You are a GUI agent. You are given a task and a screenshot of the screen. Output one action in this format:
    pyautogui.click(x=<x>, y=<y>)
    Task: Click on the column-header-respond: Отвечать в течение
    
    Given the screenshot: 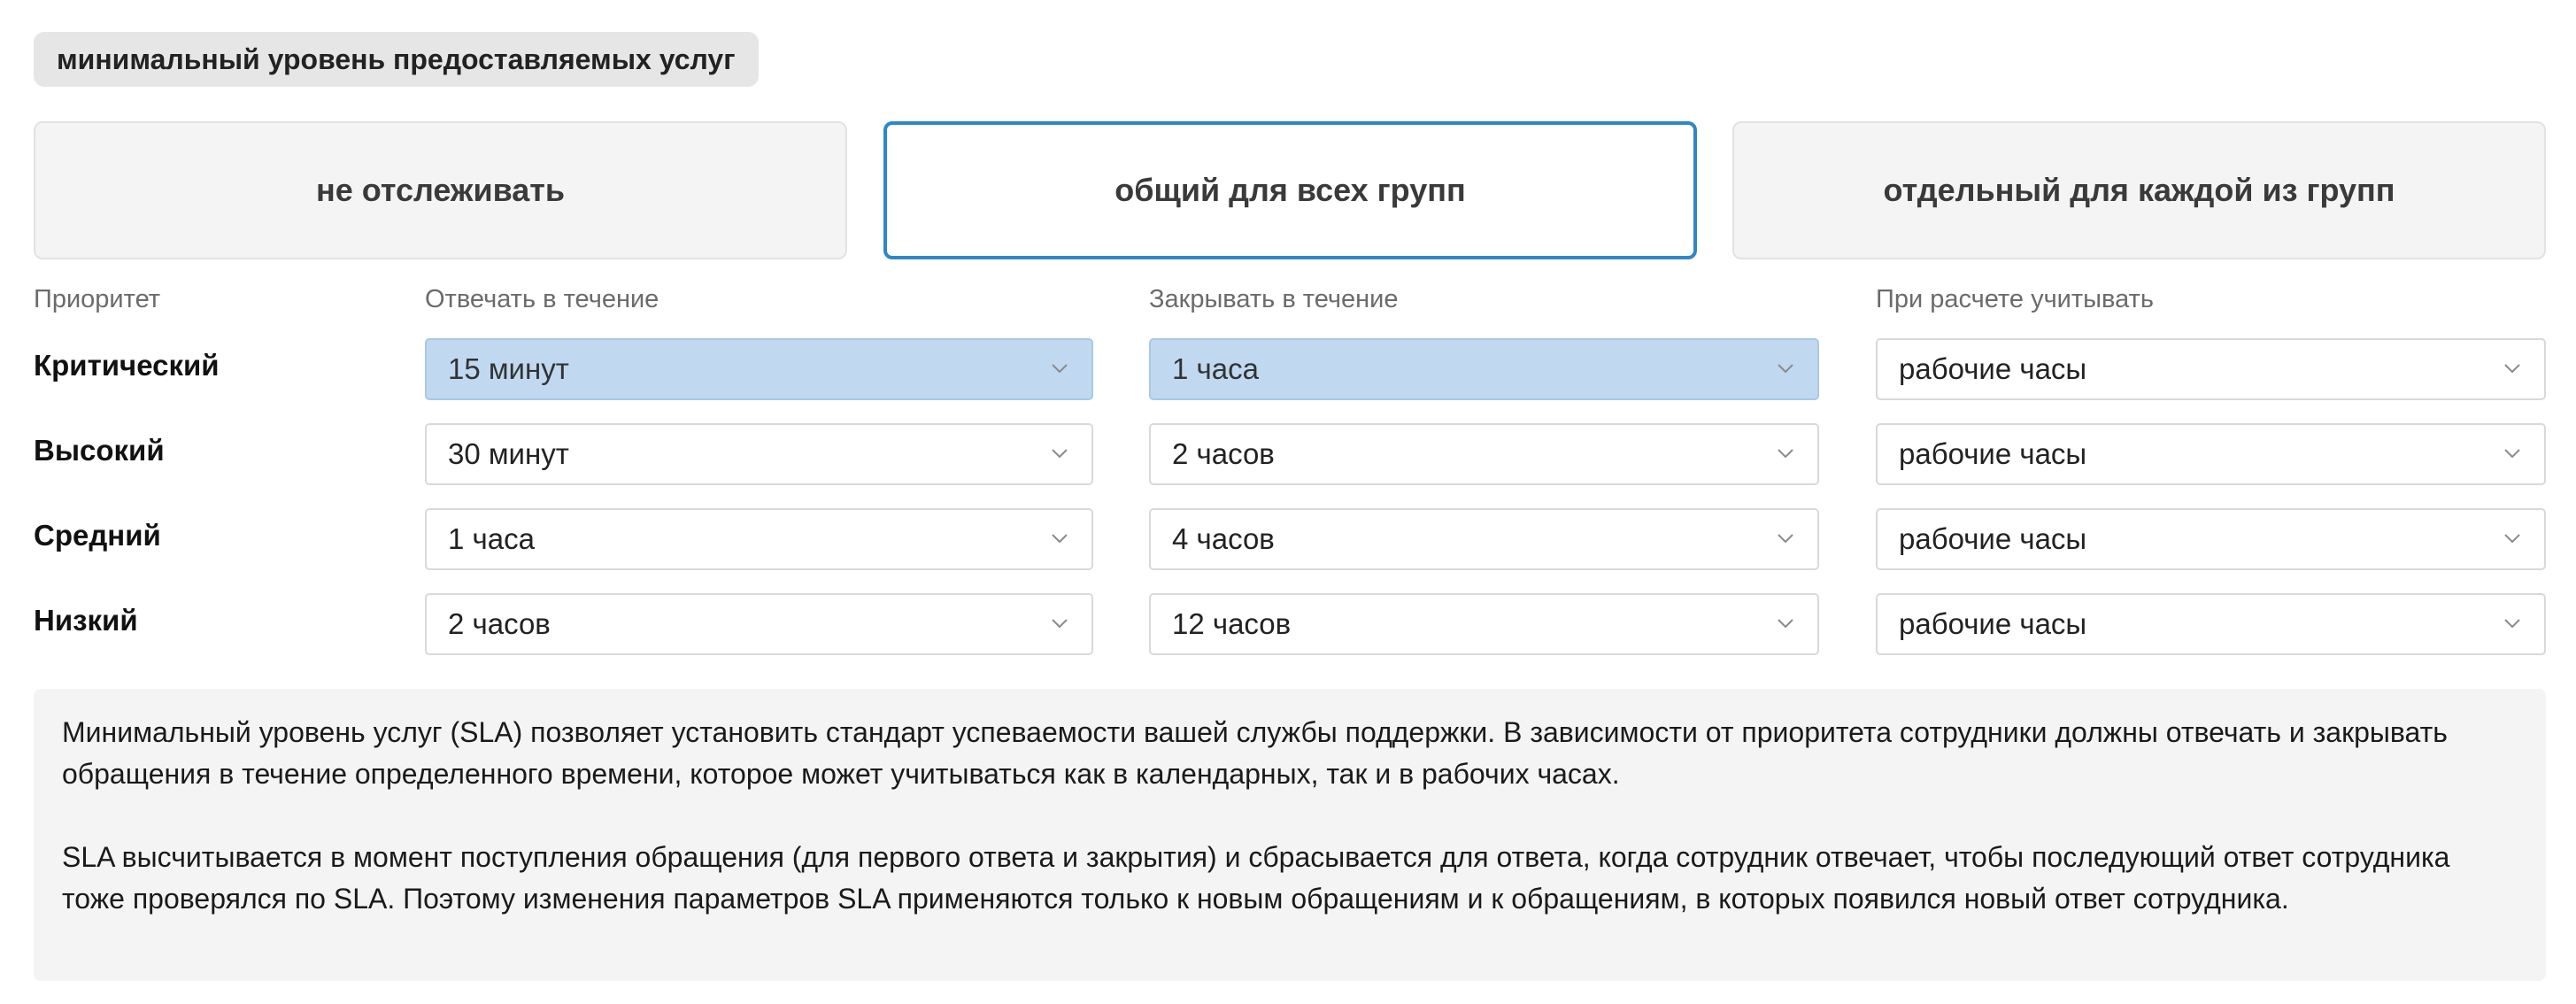 What is the action you would take?
    pyautogui.click(x=542, y=299)
    